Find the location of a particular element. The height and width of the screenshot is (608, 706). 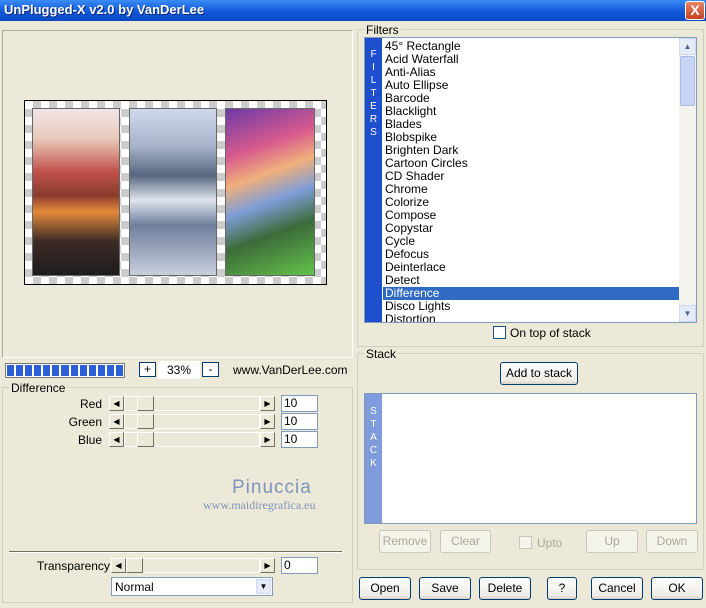

move-down-button: Down is located at coordinates (672, 541).